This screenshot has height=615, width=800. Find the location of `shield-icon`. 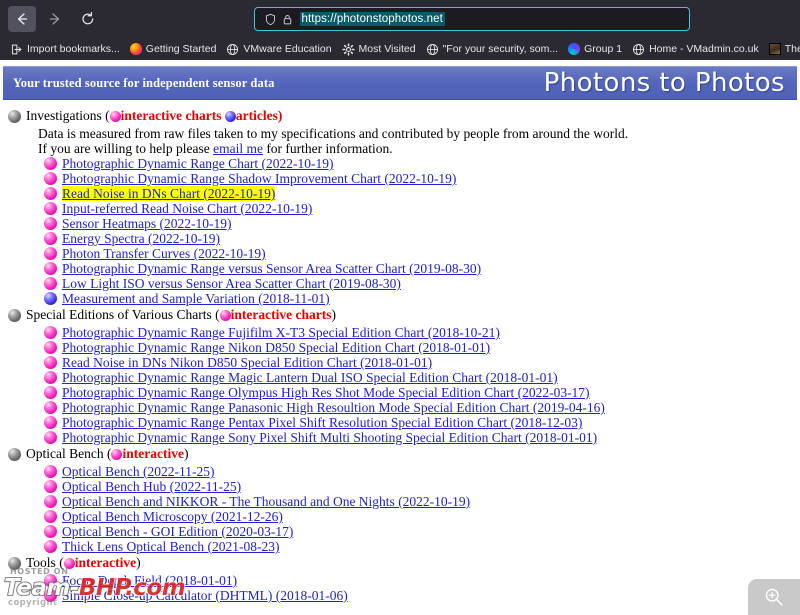

shield-icon is located at coordinates (270, 19).